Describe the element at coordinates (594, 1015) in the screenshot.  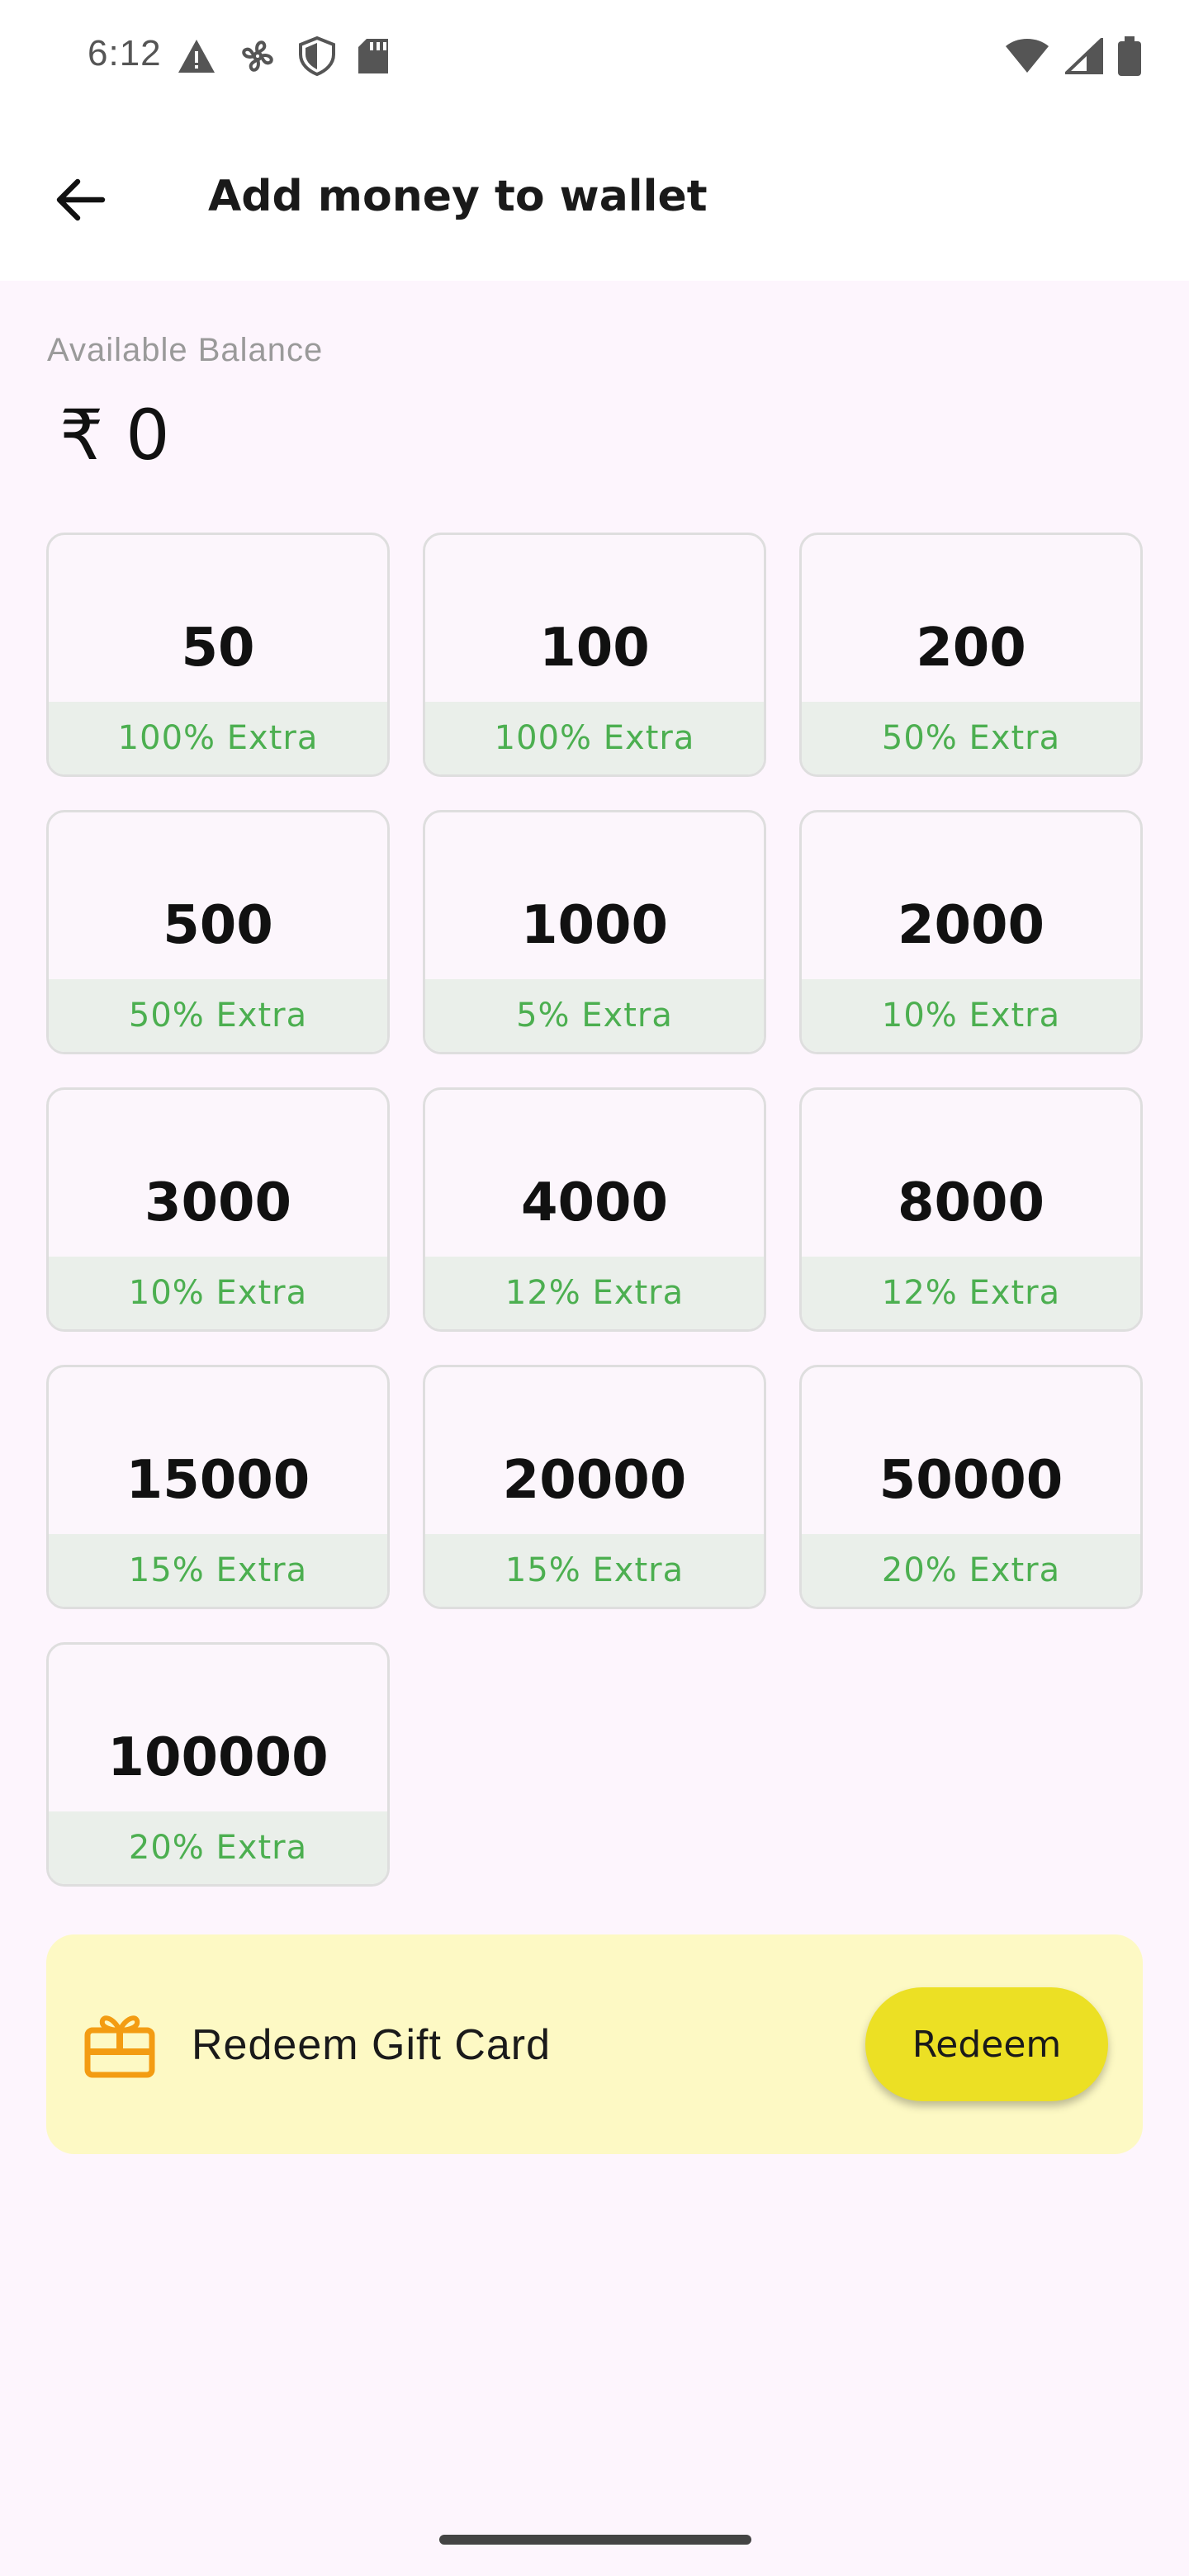
I see `extra-badge: 5% Extra` at that location.